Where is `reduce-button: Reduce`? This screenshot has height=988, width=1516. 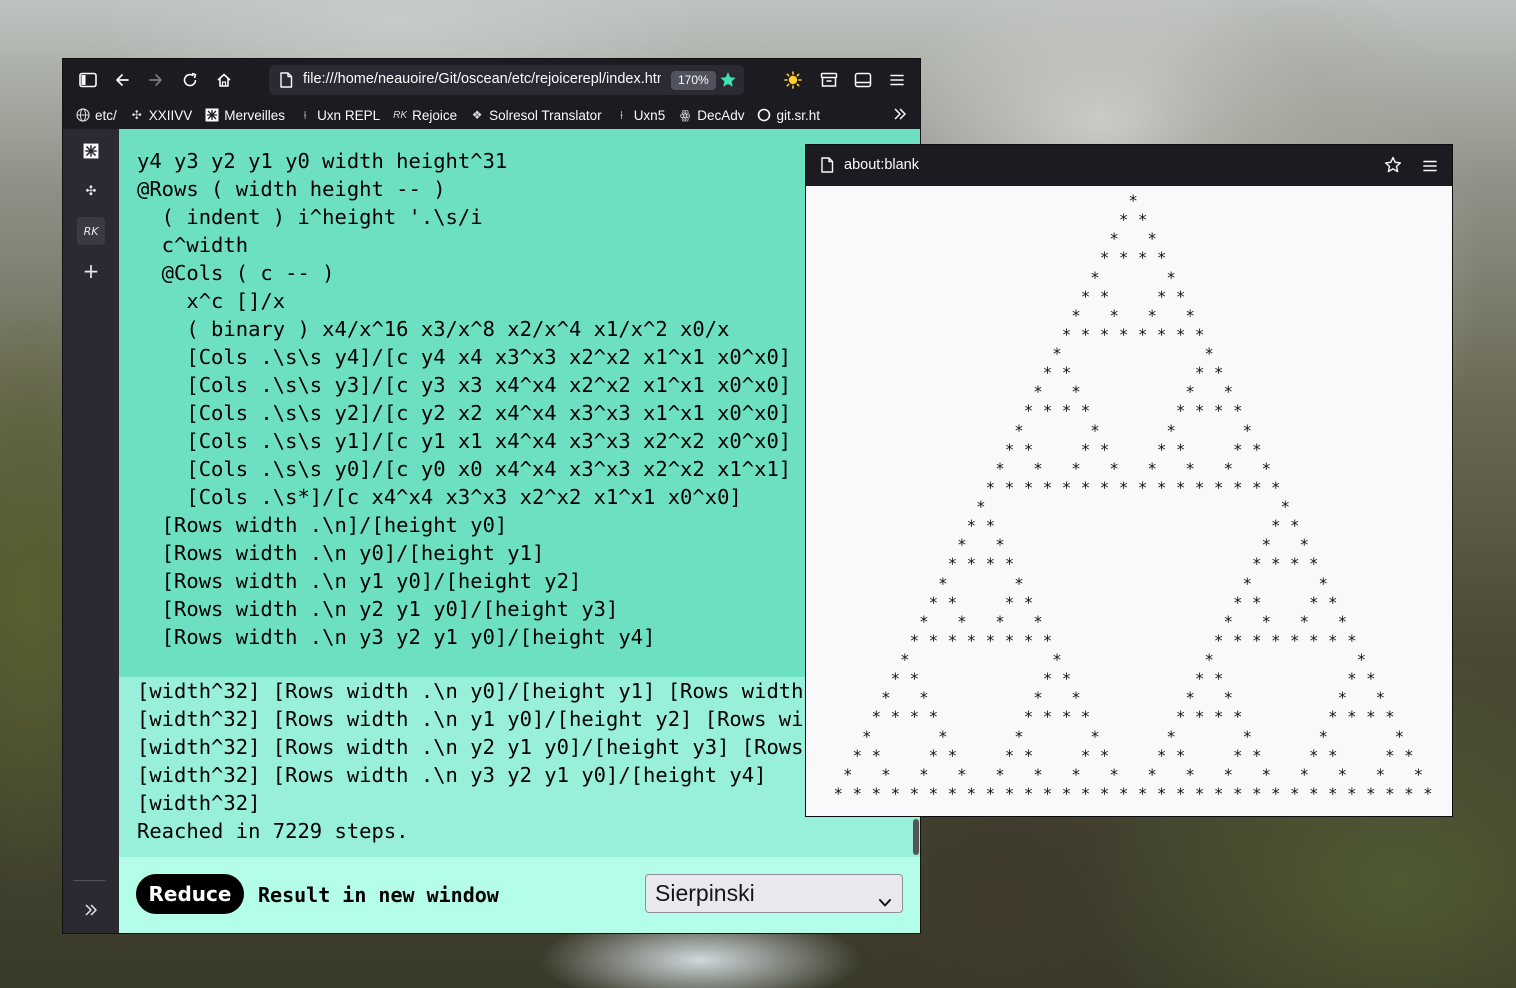
reduce-button: Reduce is located at coordinates (190, 894).